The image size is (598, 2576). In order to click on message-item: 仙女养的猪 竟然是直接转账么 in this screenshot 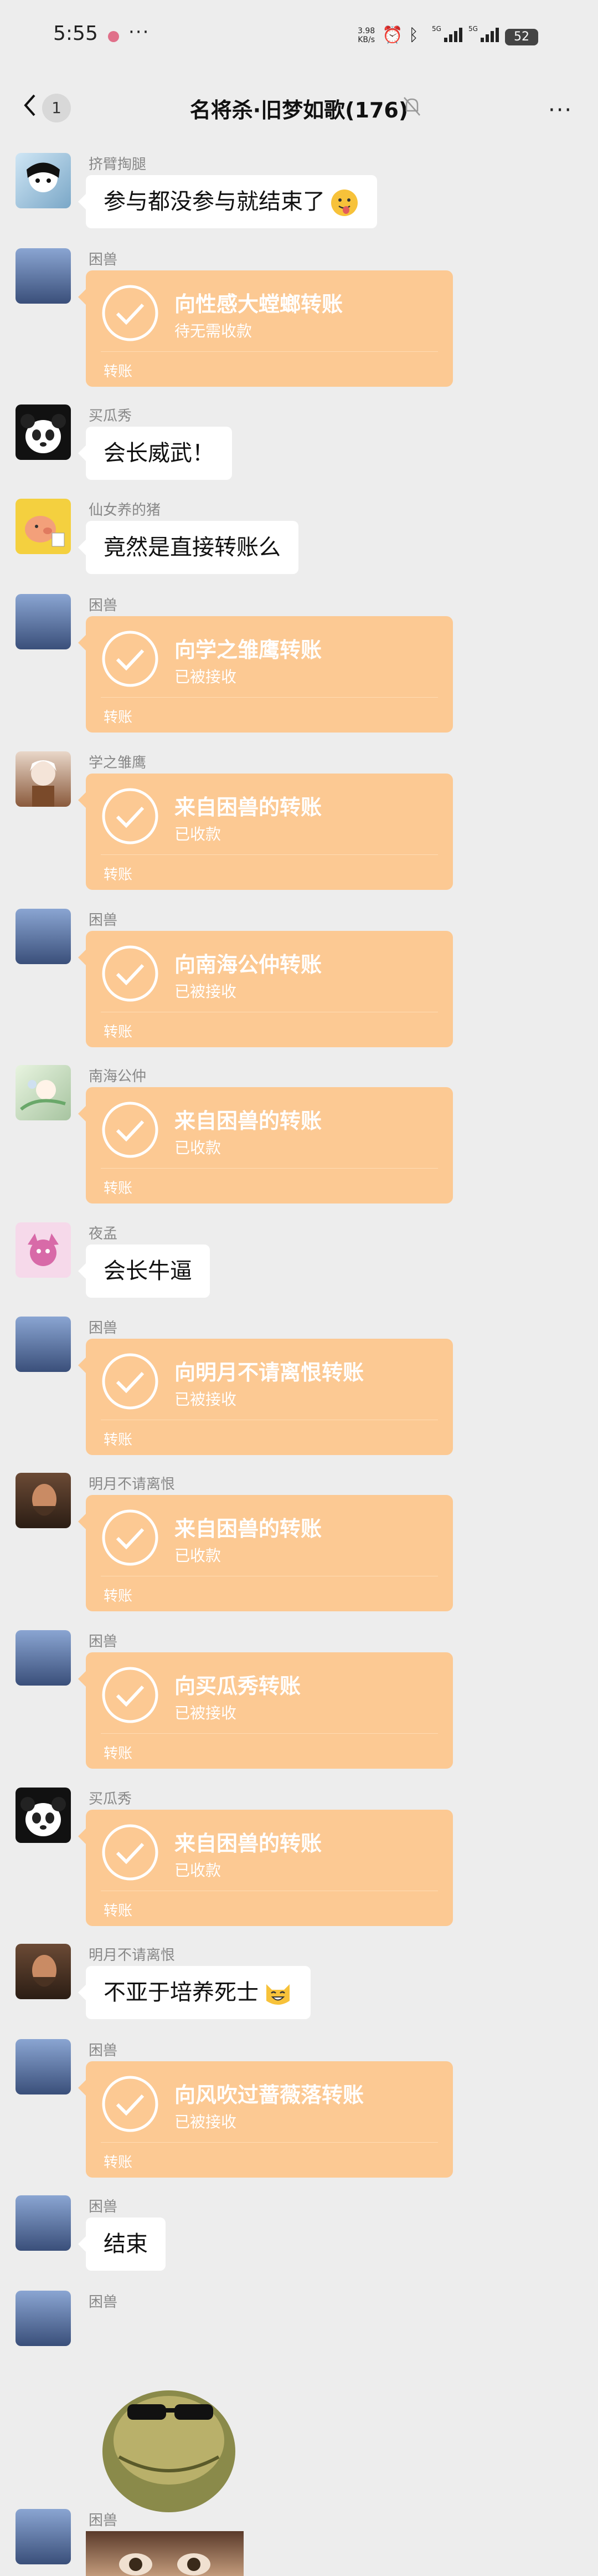, I will do `click(299, 537)`.